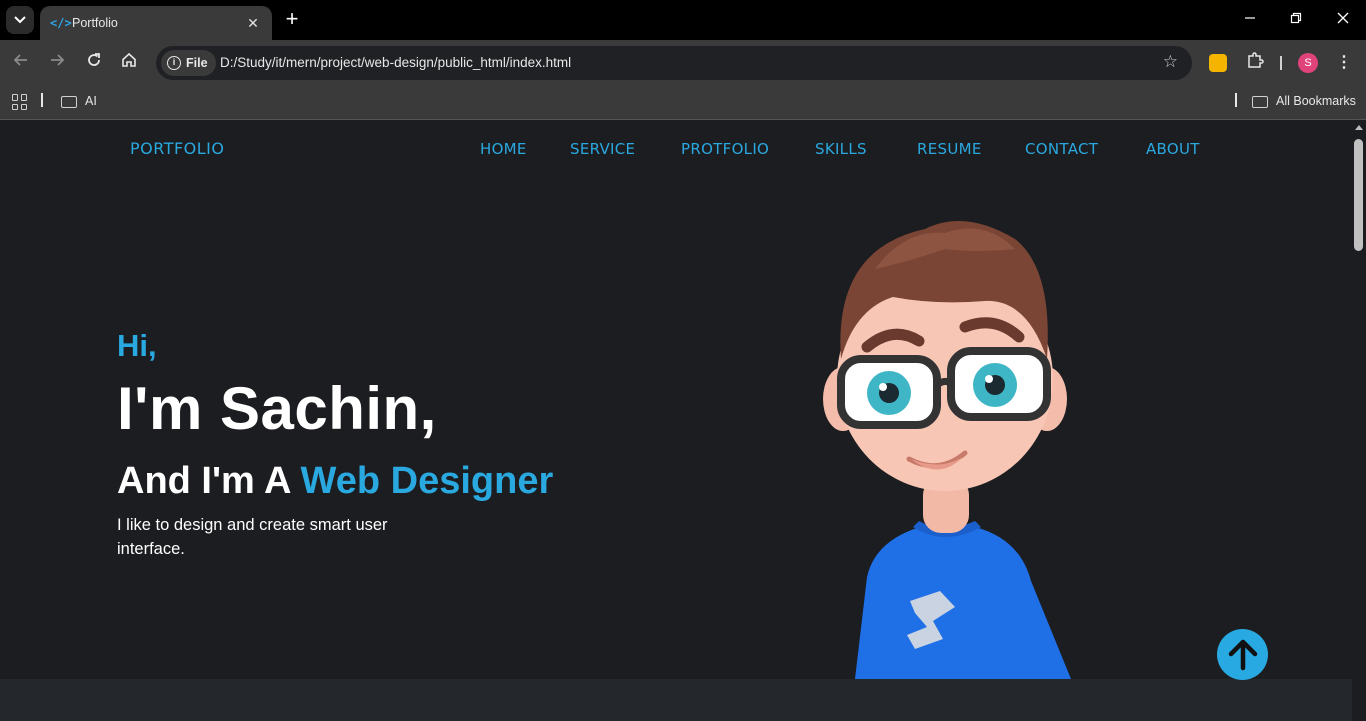 Image resolution: width=1366 pixels, height=721 pixels. Describe the element at coordinates (174, 63) in the screenshot. I see `info-icon: i` at that location.